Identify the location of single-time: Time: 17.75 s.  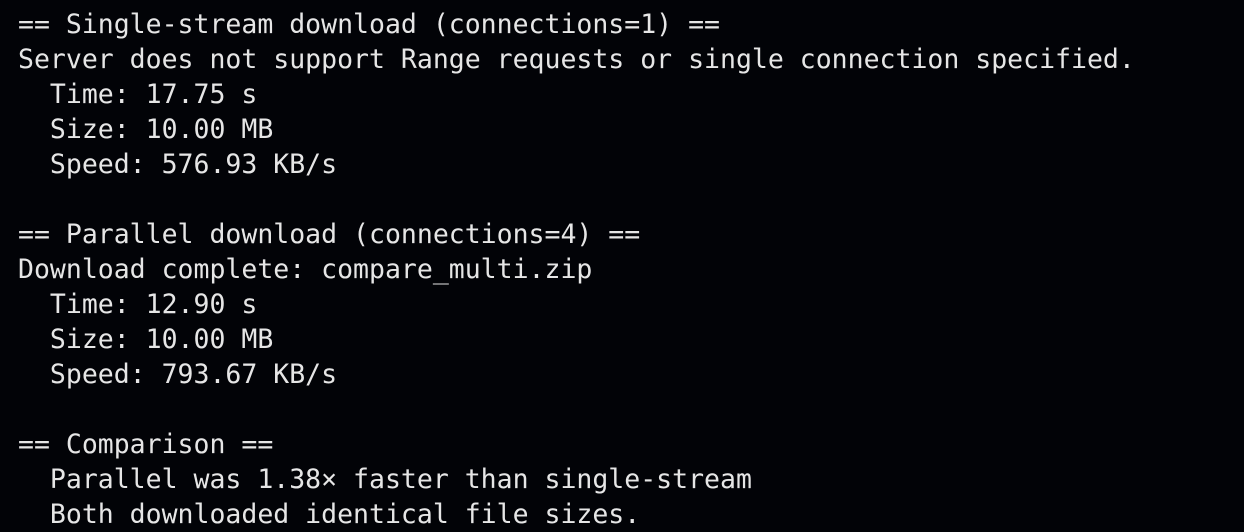
(138, 94).